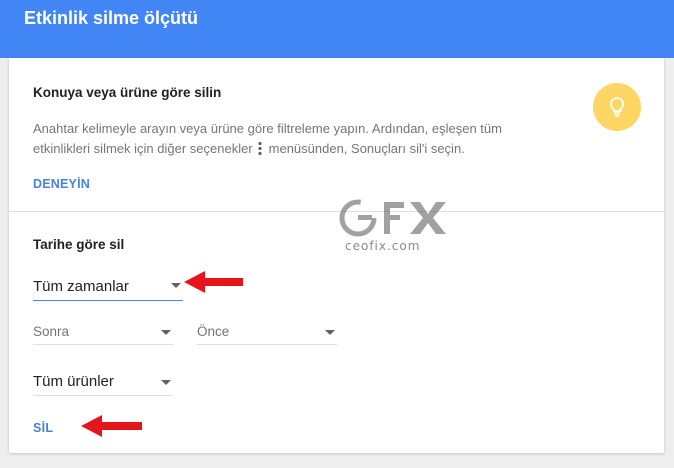  I want to click on gfx-watermark-logo, so click(392, 218).